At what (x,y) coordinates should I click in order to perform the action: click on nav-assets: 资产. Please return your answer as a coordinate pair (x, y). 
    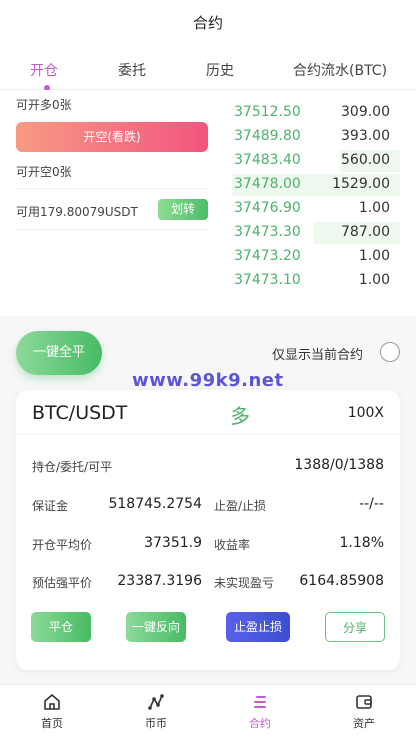
    Looking at the image, I should click on (364, 711).